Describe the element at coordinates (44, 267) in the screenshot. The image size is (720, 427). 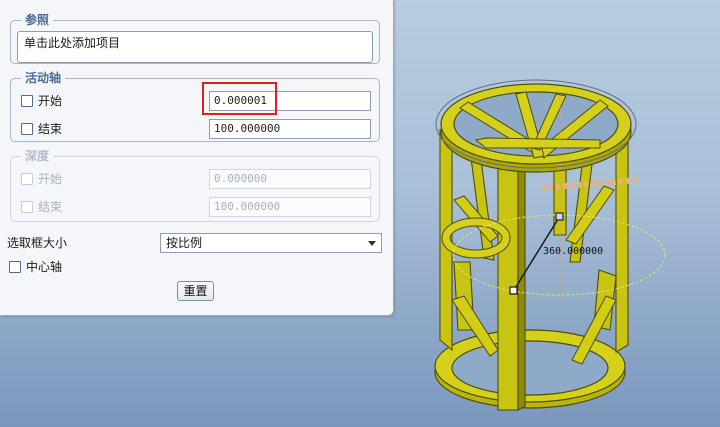
I see `center-axis-label: 中心轴` at that location.